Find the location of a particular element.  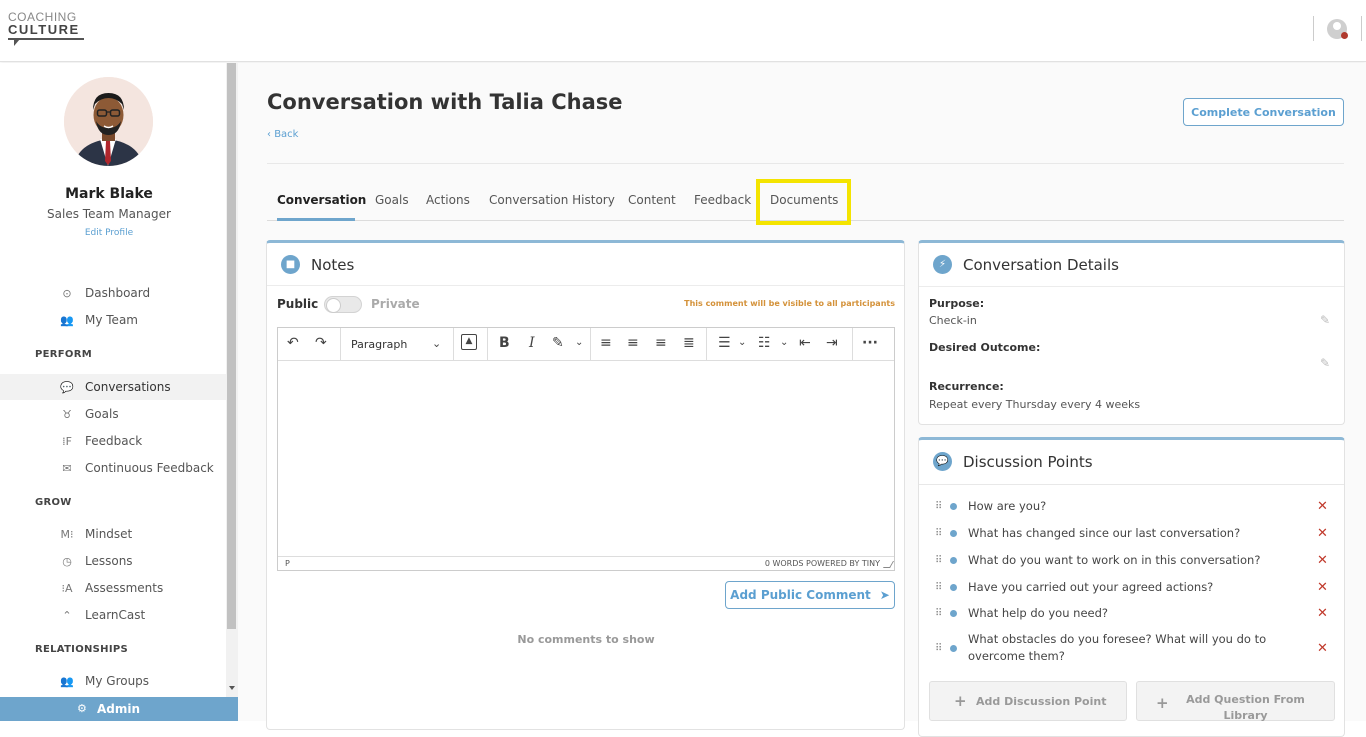

sidebar-item-conversations: 💬 Conversations is located at coordinates (113, 387).